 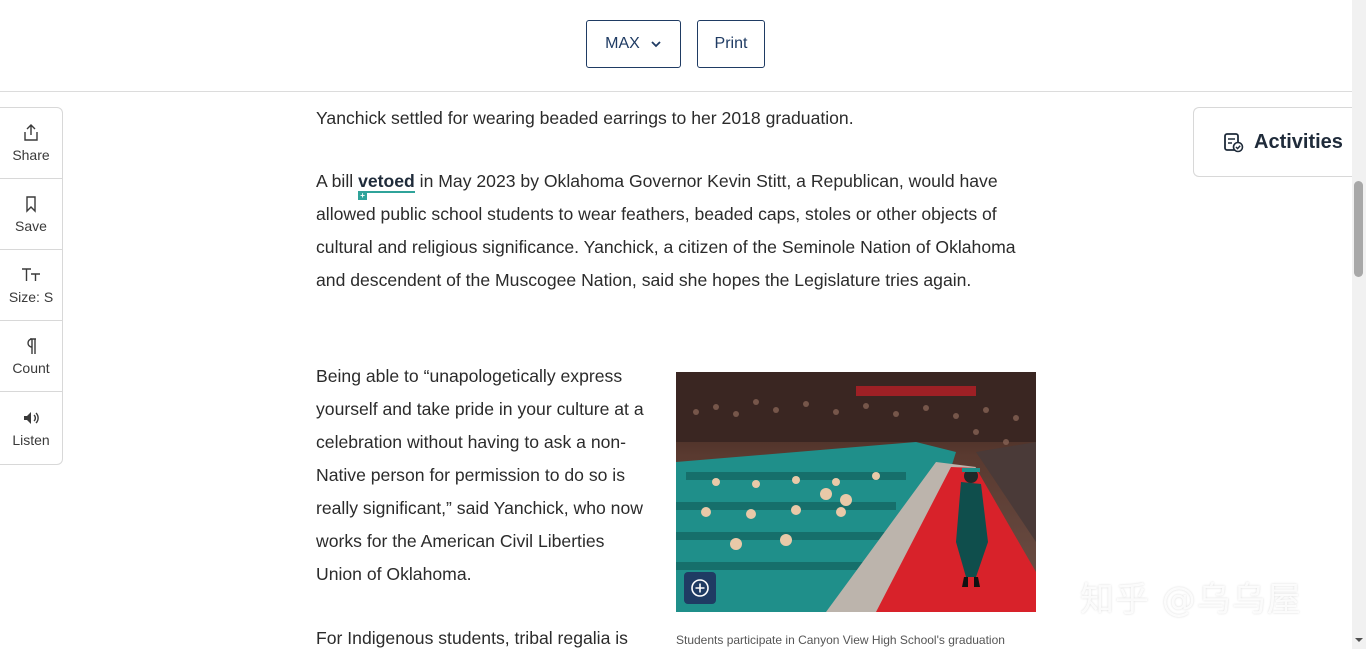 What do you see at coordinates (31, 155) in the screenshot?
I see `share-label: Share` at bounding box center [31, 155].